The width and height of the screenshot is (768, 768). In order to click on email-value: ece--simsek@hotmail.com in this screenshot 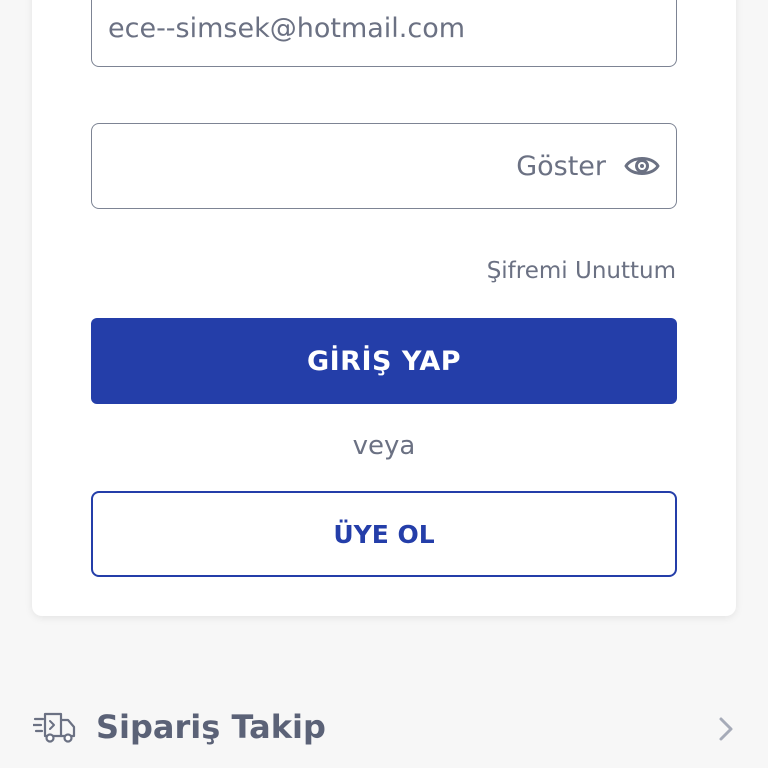, I will do `click(287, 28)`.